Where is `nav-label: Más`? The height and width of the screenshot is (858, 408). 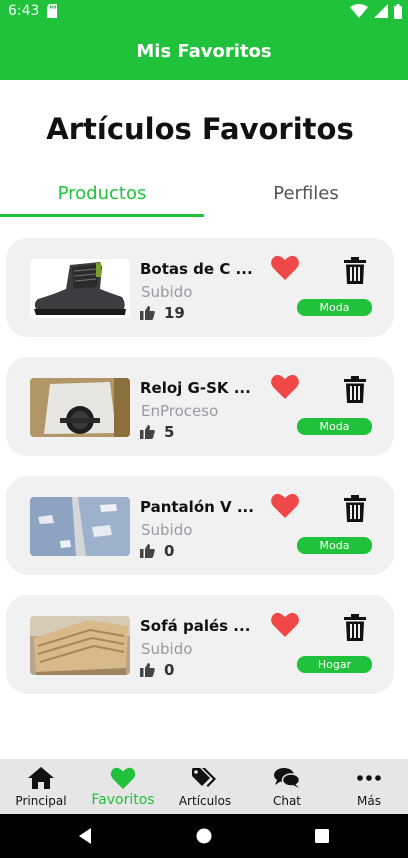
nav-label: Más is located at coordinates (369, 801).